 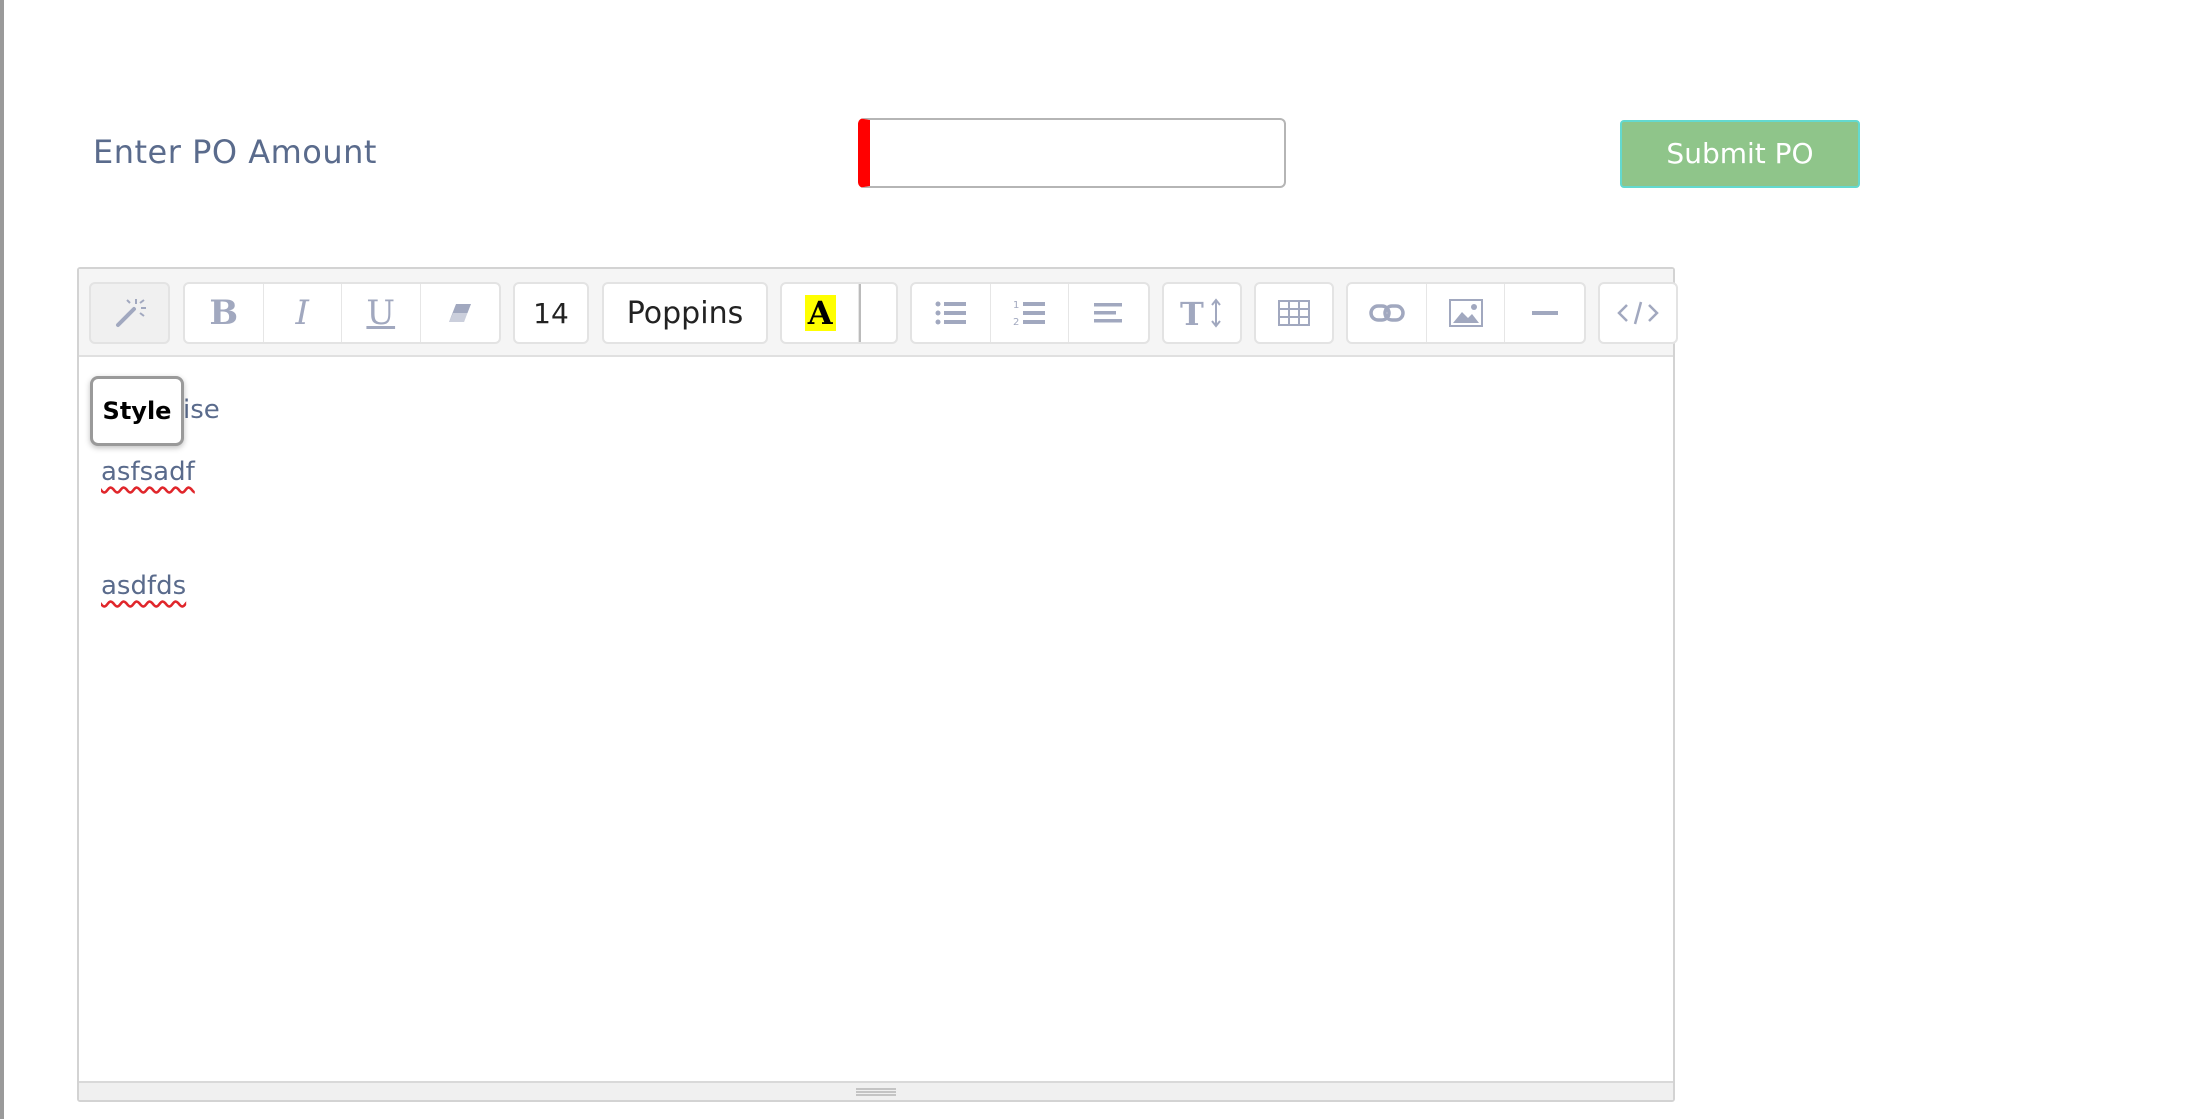 I want to click on underline-button: U, so click(x=381, y=313).